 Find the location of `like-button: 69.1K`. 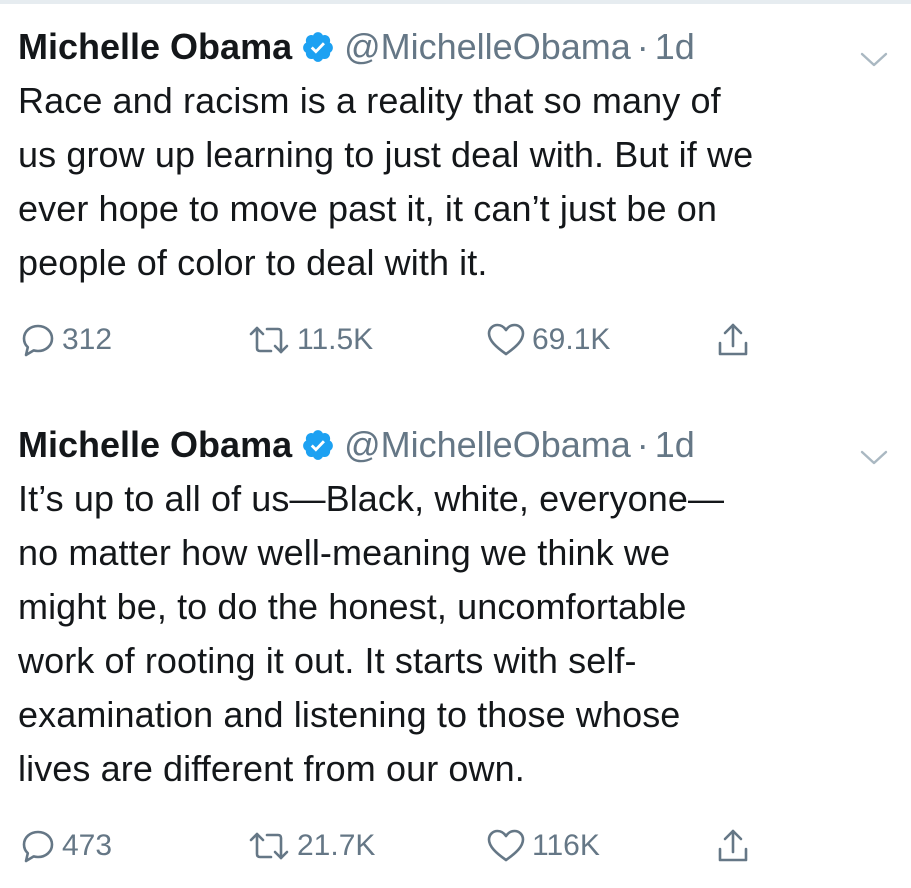

like-button: 69.1K is located at coordinates (548, 340).